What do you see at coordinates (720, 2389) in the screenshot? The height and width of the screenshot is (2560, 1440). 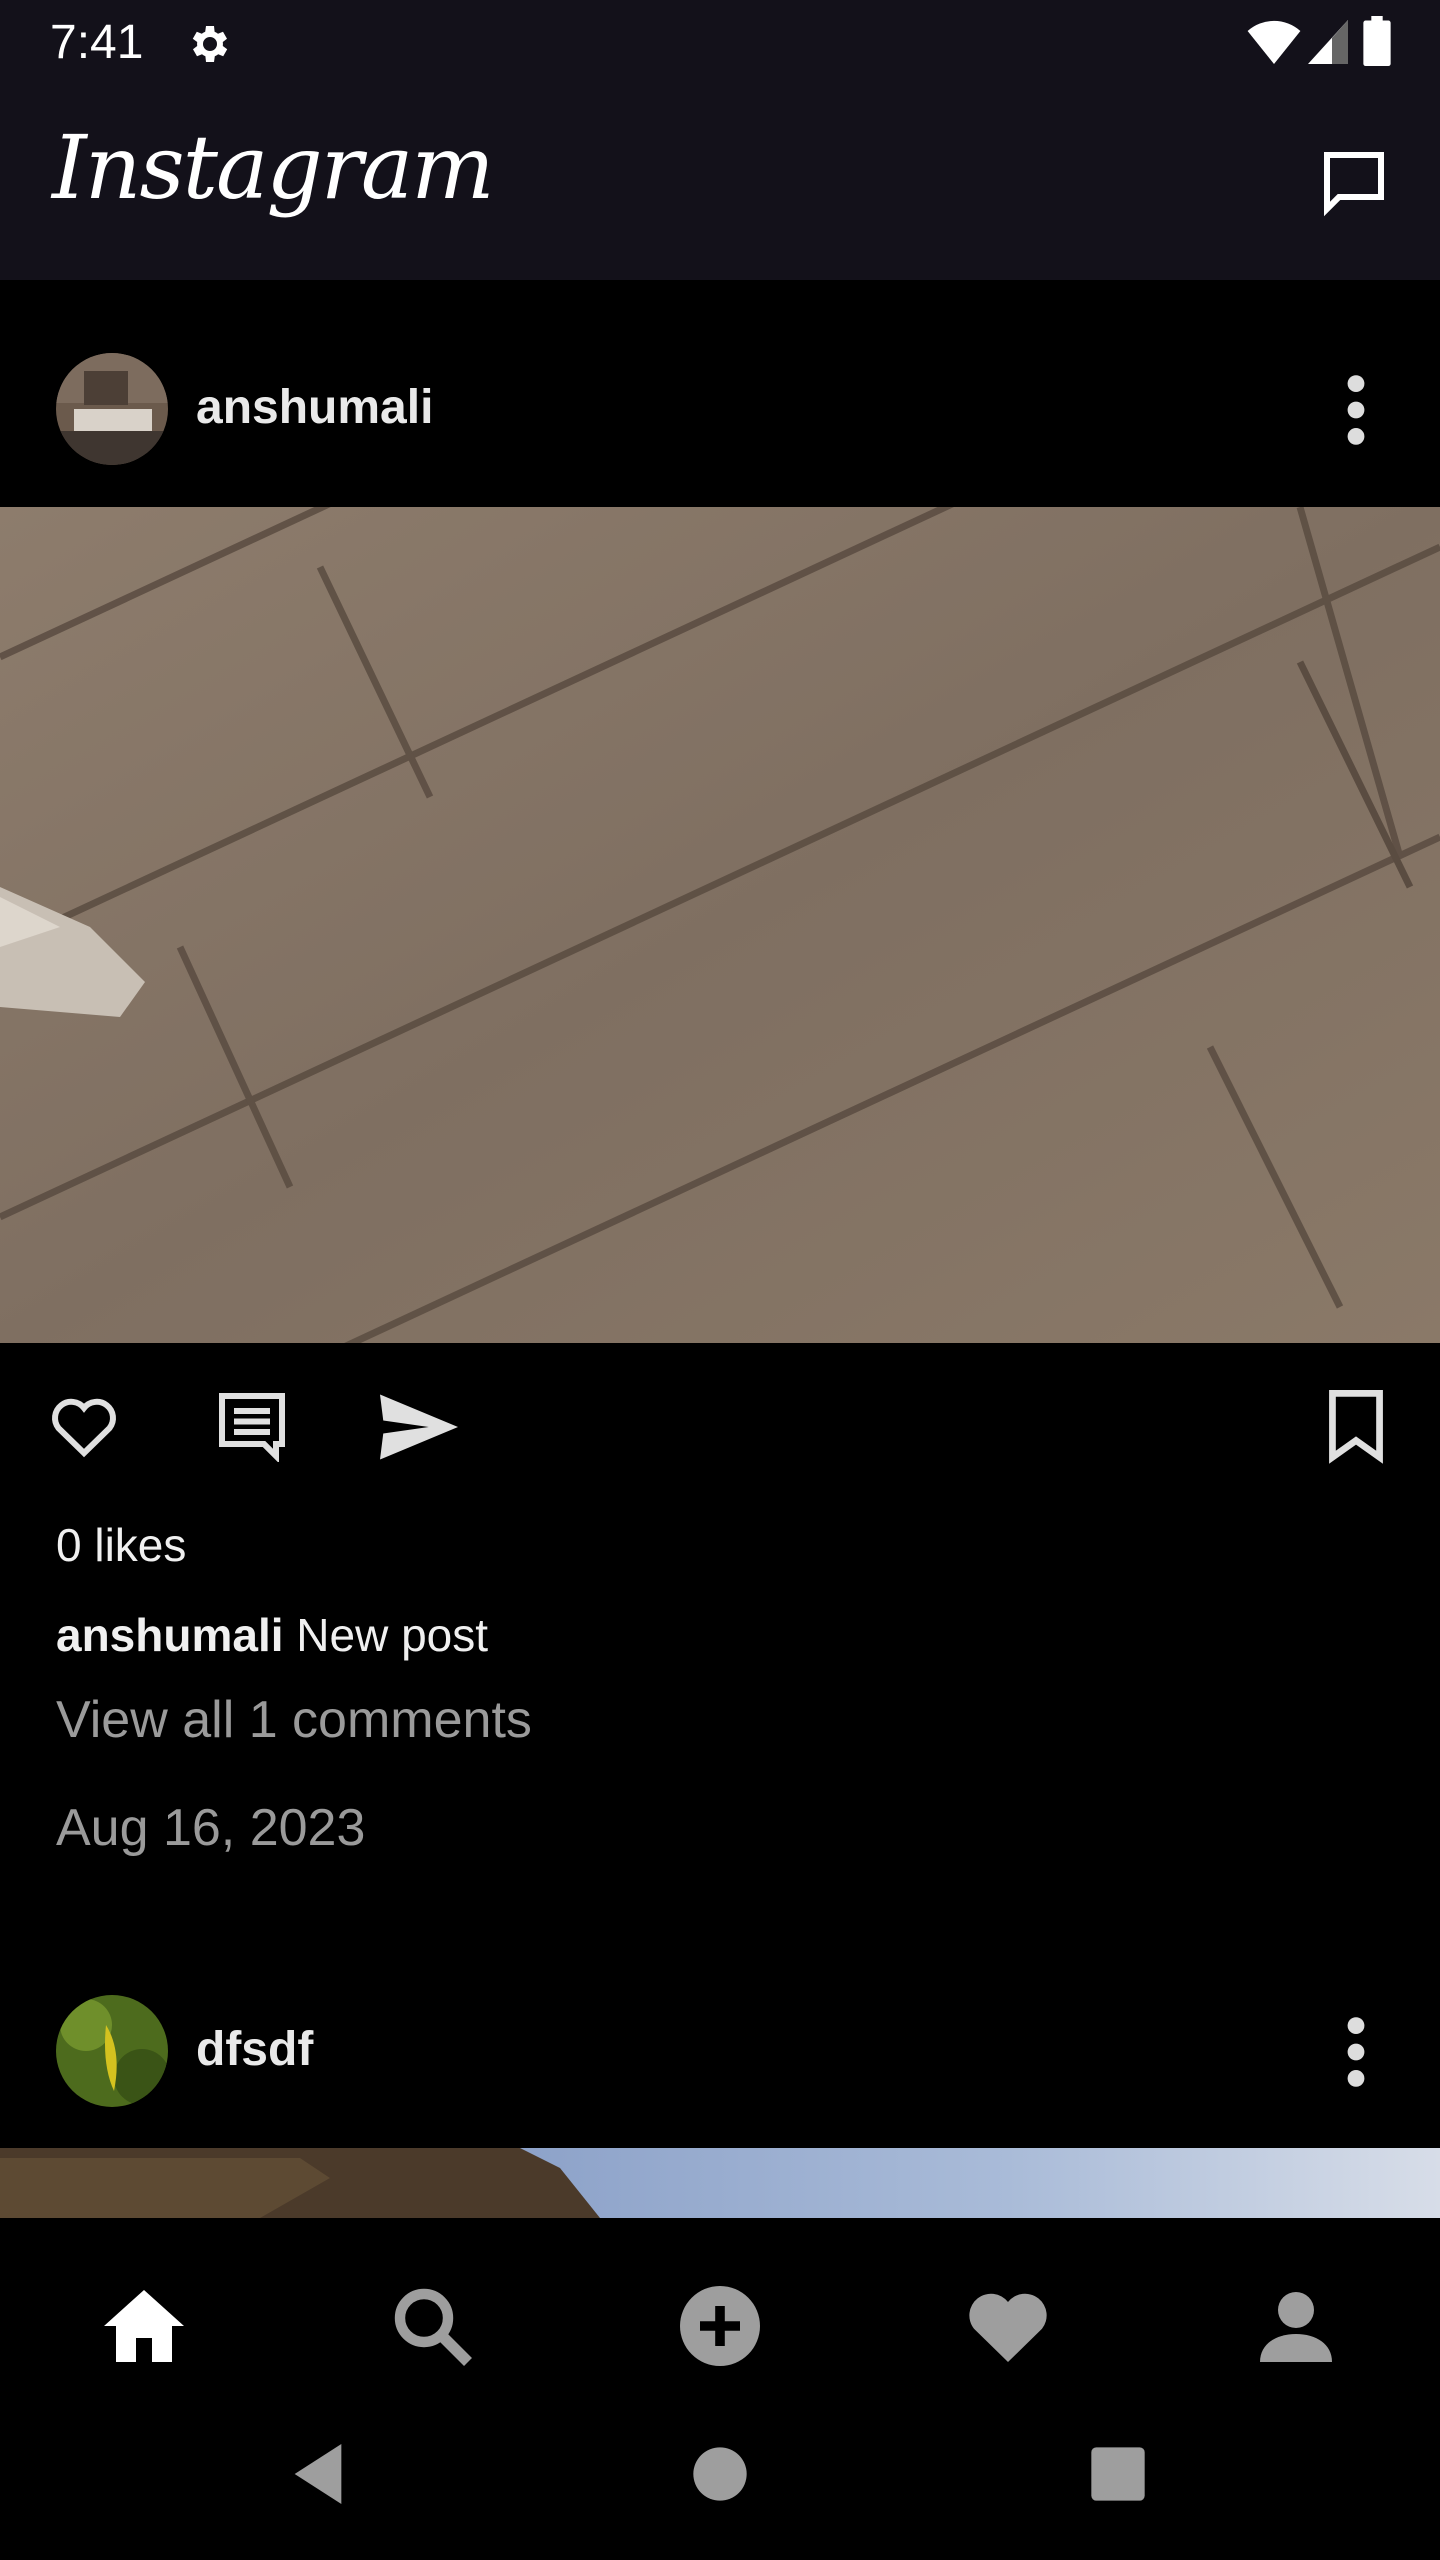 I see `bottom-navigation` at bounding box center [720, 2389].